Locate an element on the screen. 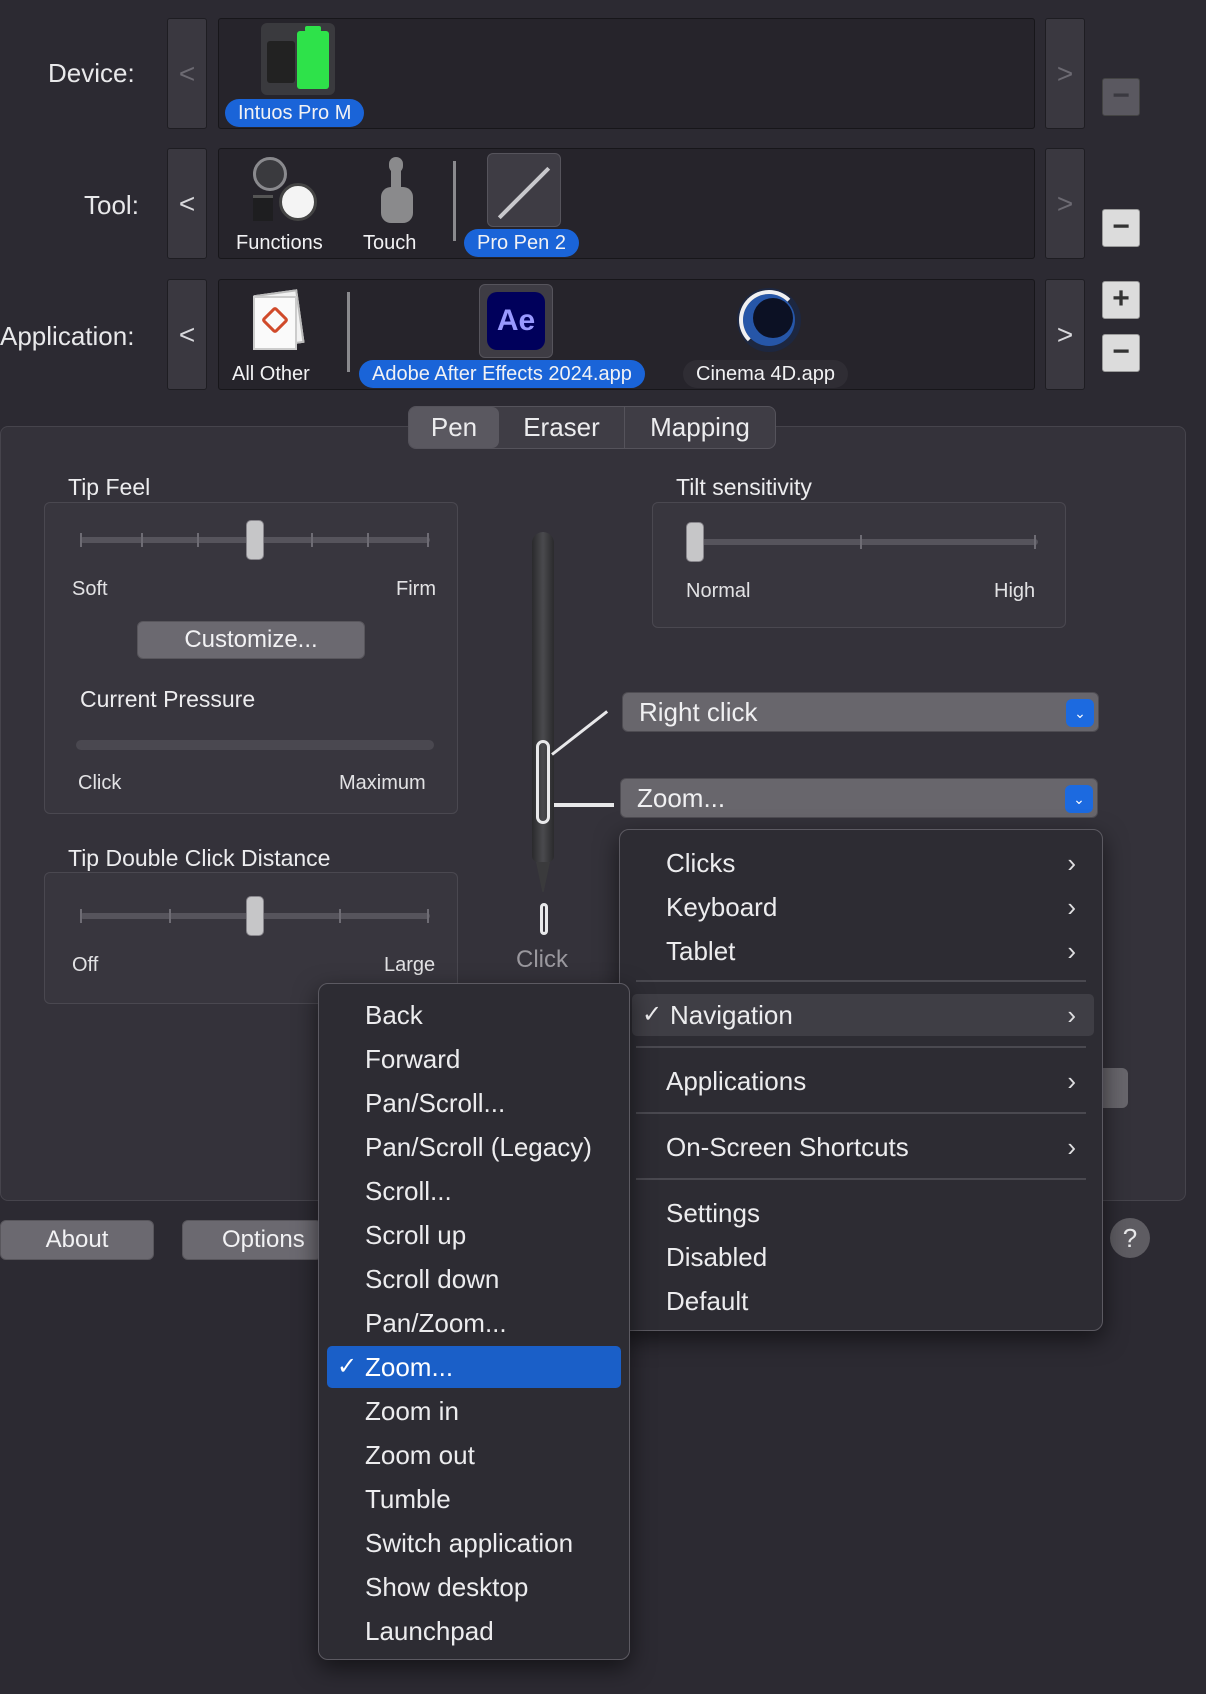 The width and height of the screenshot is (1206, 1694). submenu-item-scroll-up: Scroll up is located at coordinates (474, 1235).